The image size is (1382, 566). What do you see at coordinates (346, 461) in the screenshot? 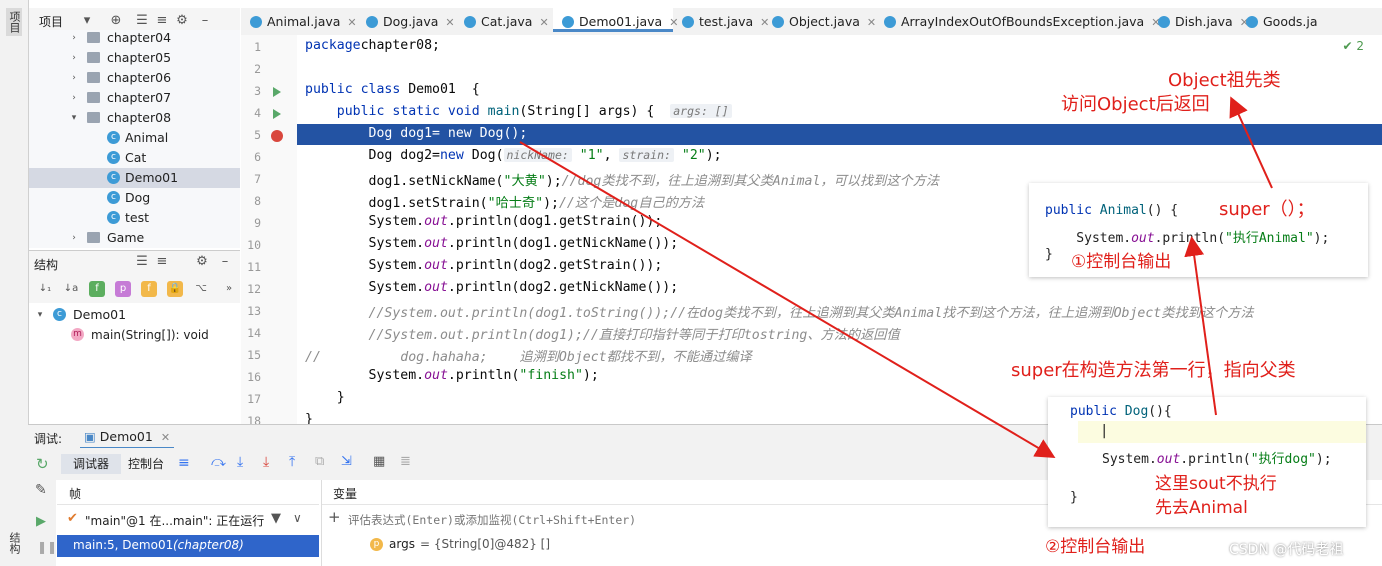
I see `run-to-cursor-icon: ⇲` at bounding box center [346, 461].